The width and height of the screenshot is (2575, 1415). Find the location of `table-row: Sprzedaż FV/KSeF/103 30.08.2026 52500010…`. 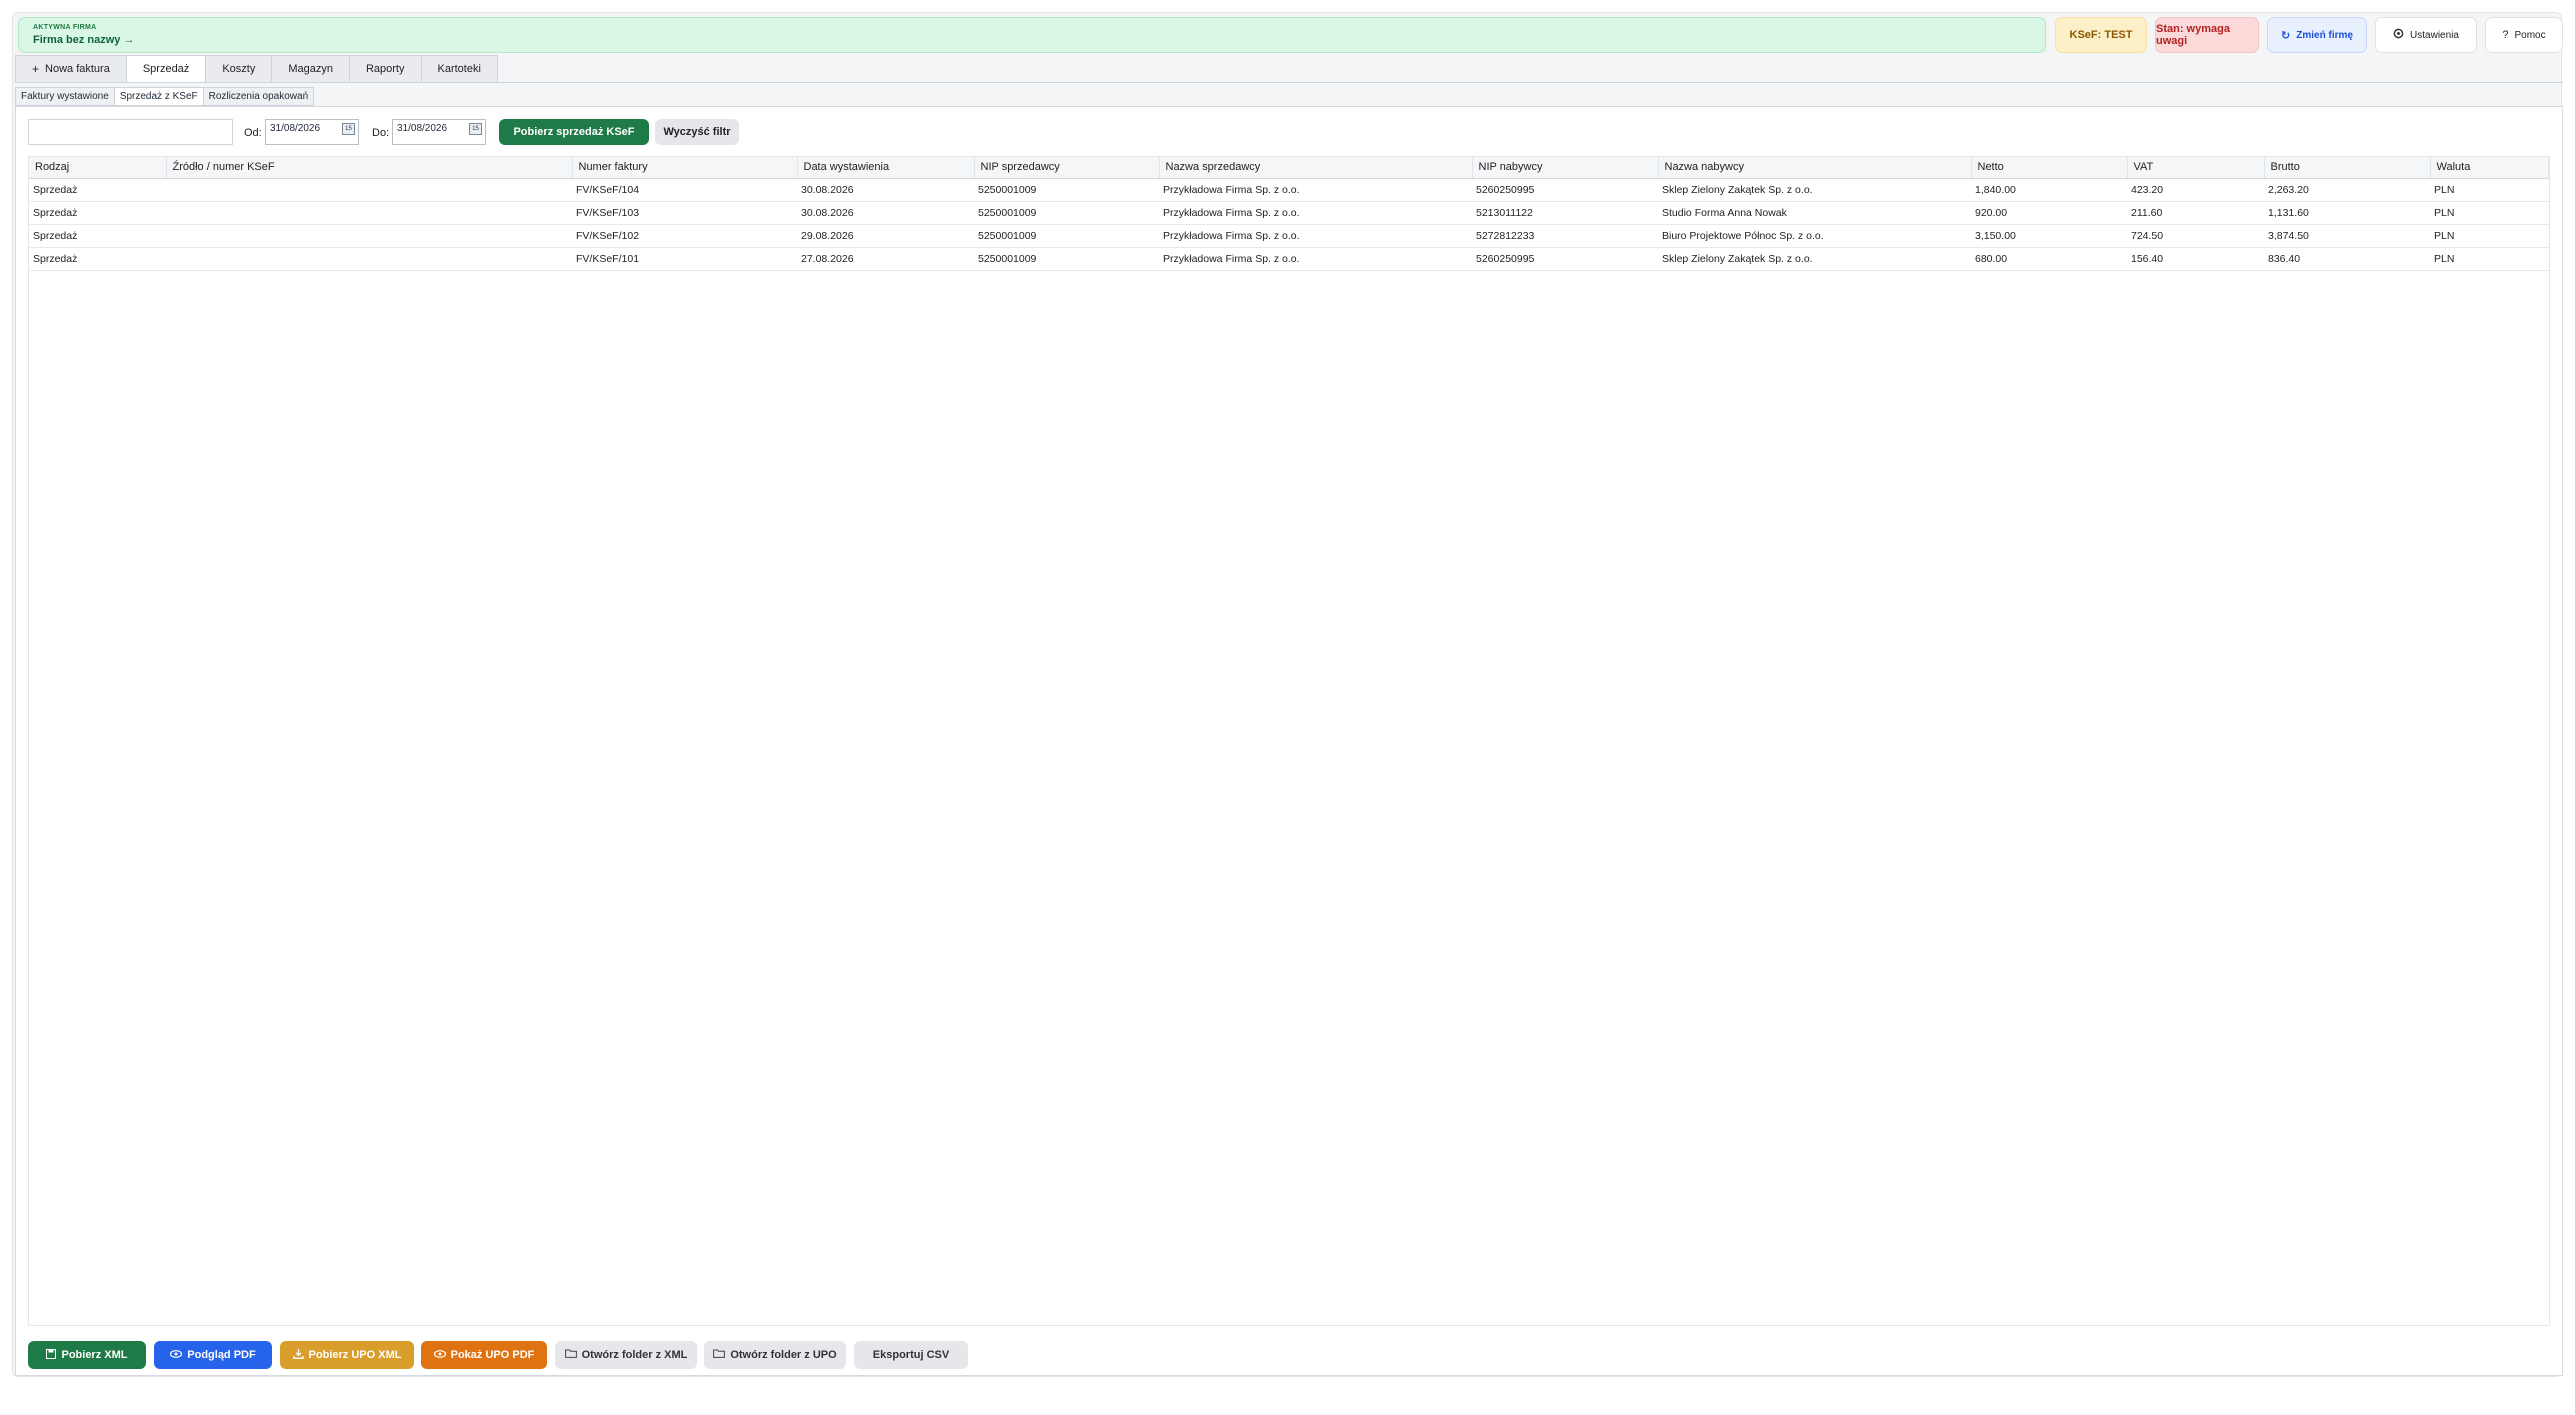

table-row: Sprzedaż FV/KSeF/103 30.08.2026 52500010… is located at coordinates (1289, 213).